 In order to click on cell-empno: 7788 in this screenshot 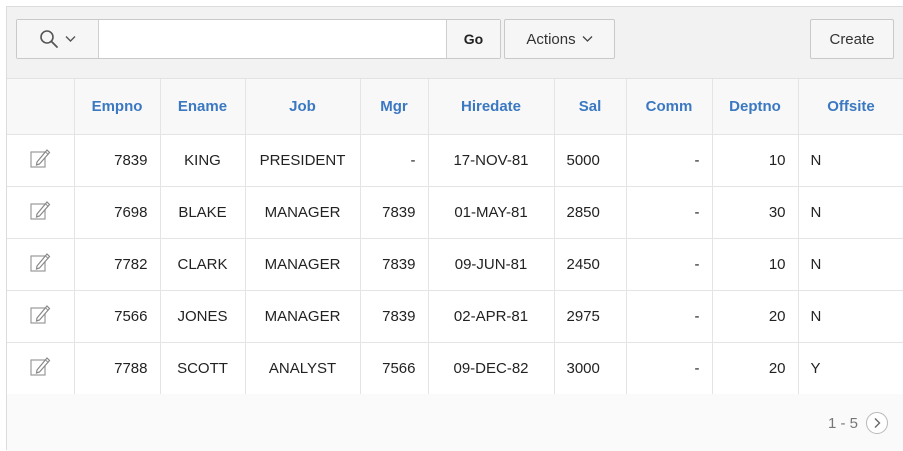, I will do `click(117, 368)`.